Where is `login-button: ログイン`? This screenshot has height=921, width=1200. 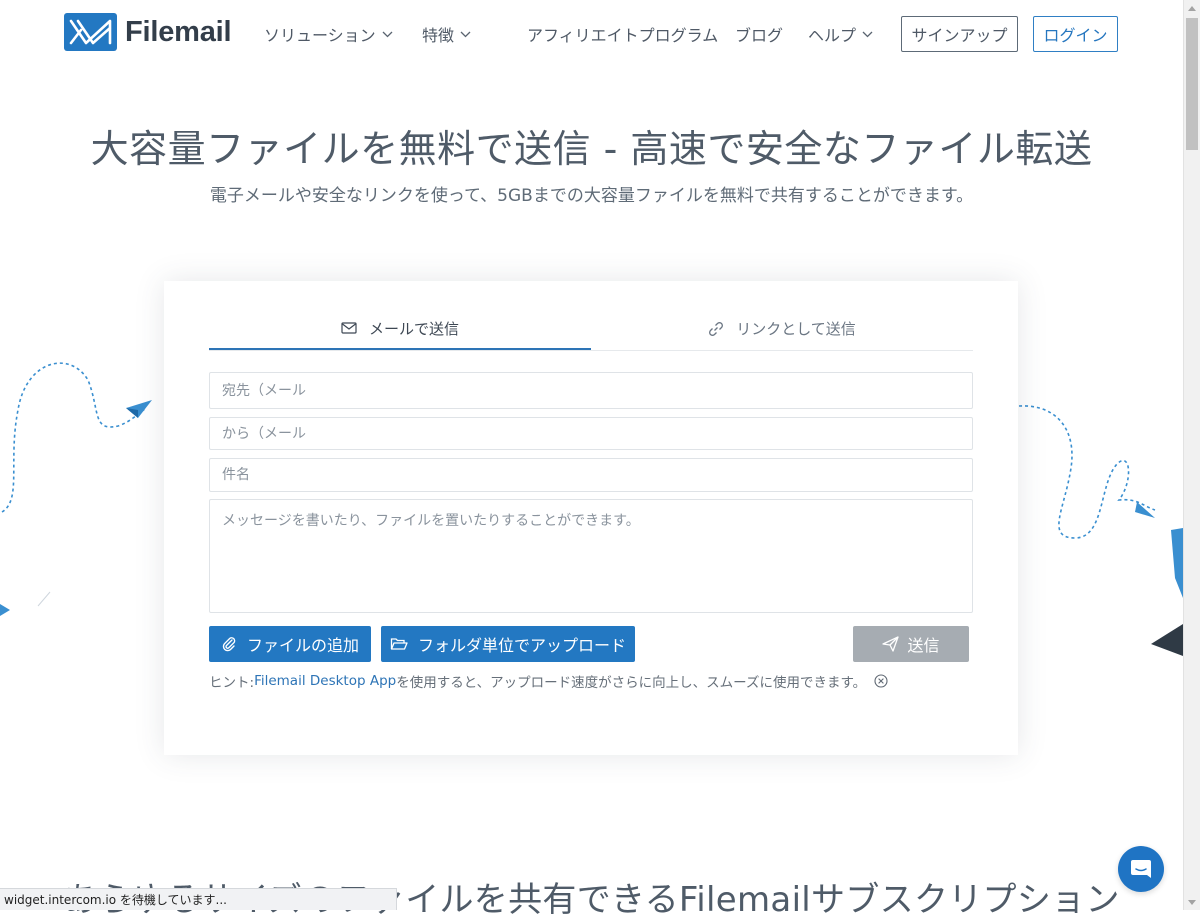 login-button: ログイン is located at coordinates (1075, 34).